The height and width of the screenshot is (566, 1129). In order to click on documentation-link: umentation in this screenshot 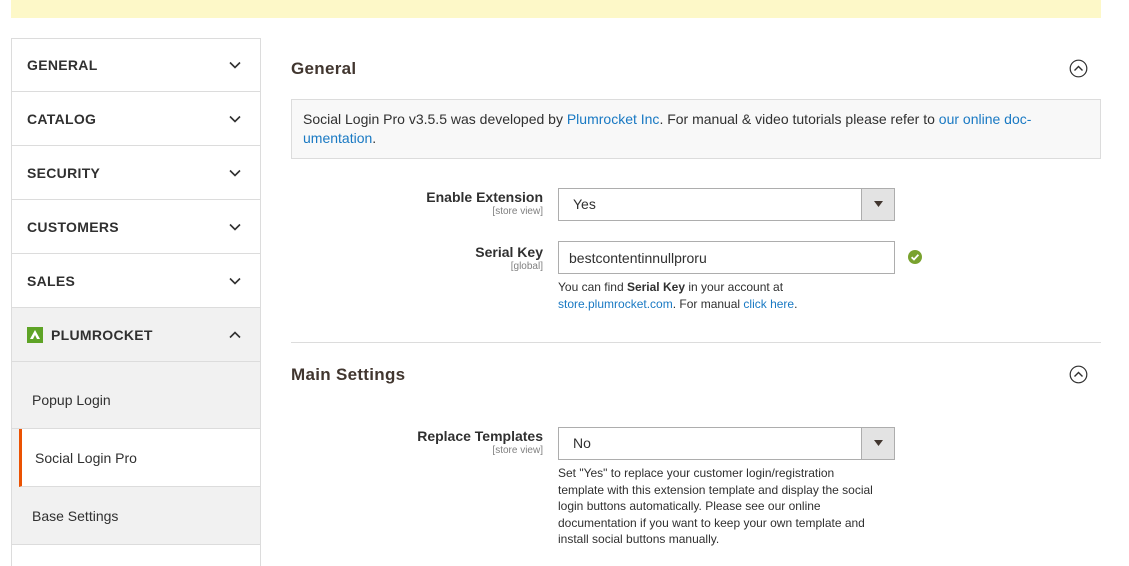, I will do `click(337, 138)`.